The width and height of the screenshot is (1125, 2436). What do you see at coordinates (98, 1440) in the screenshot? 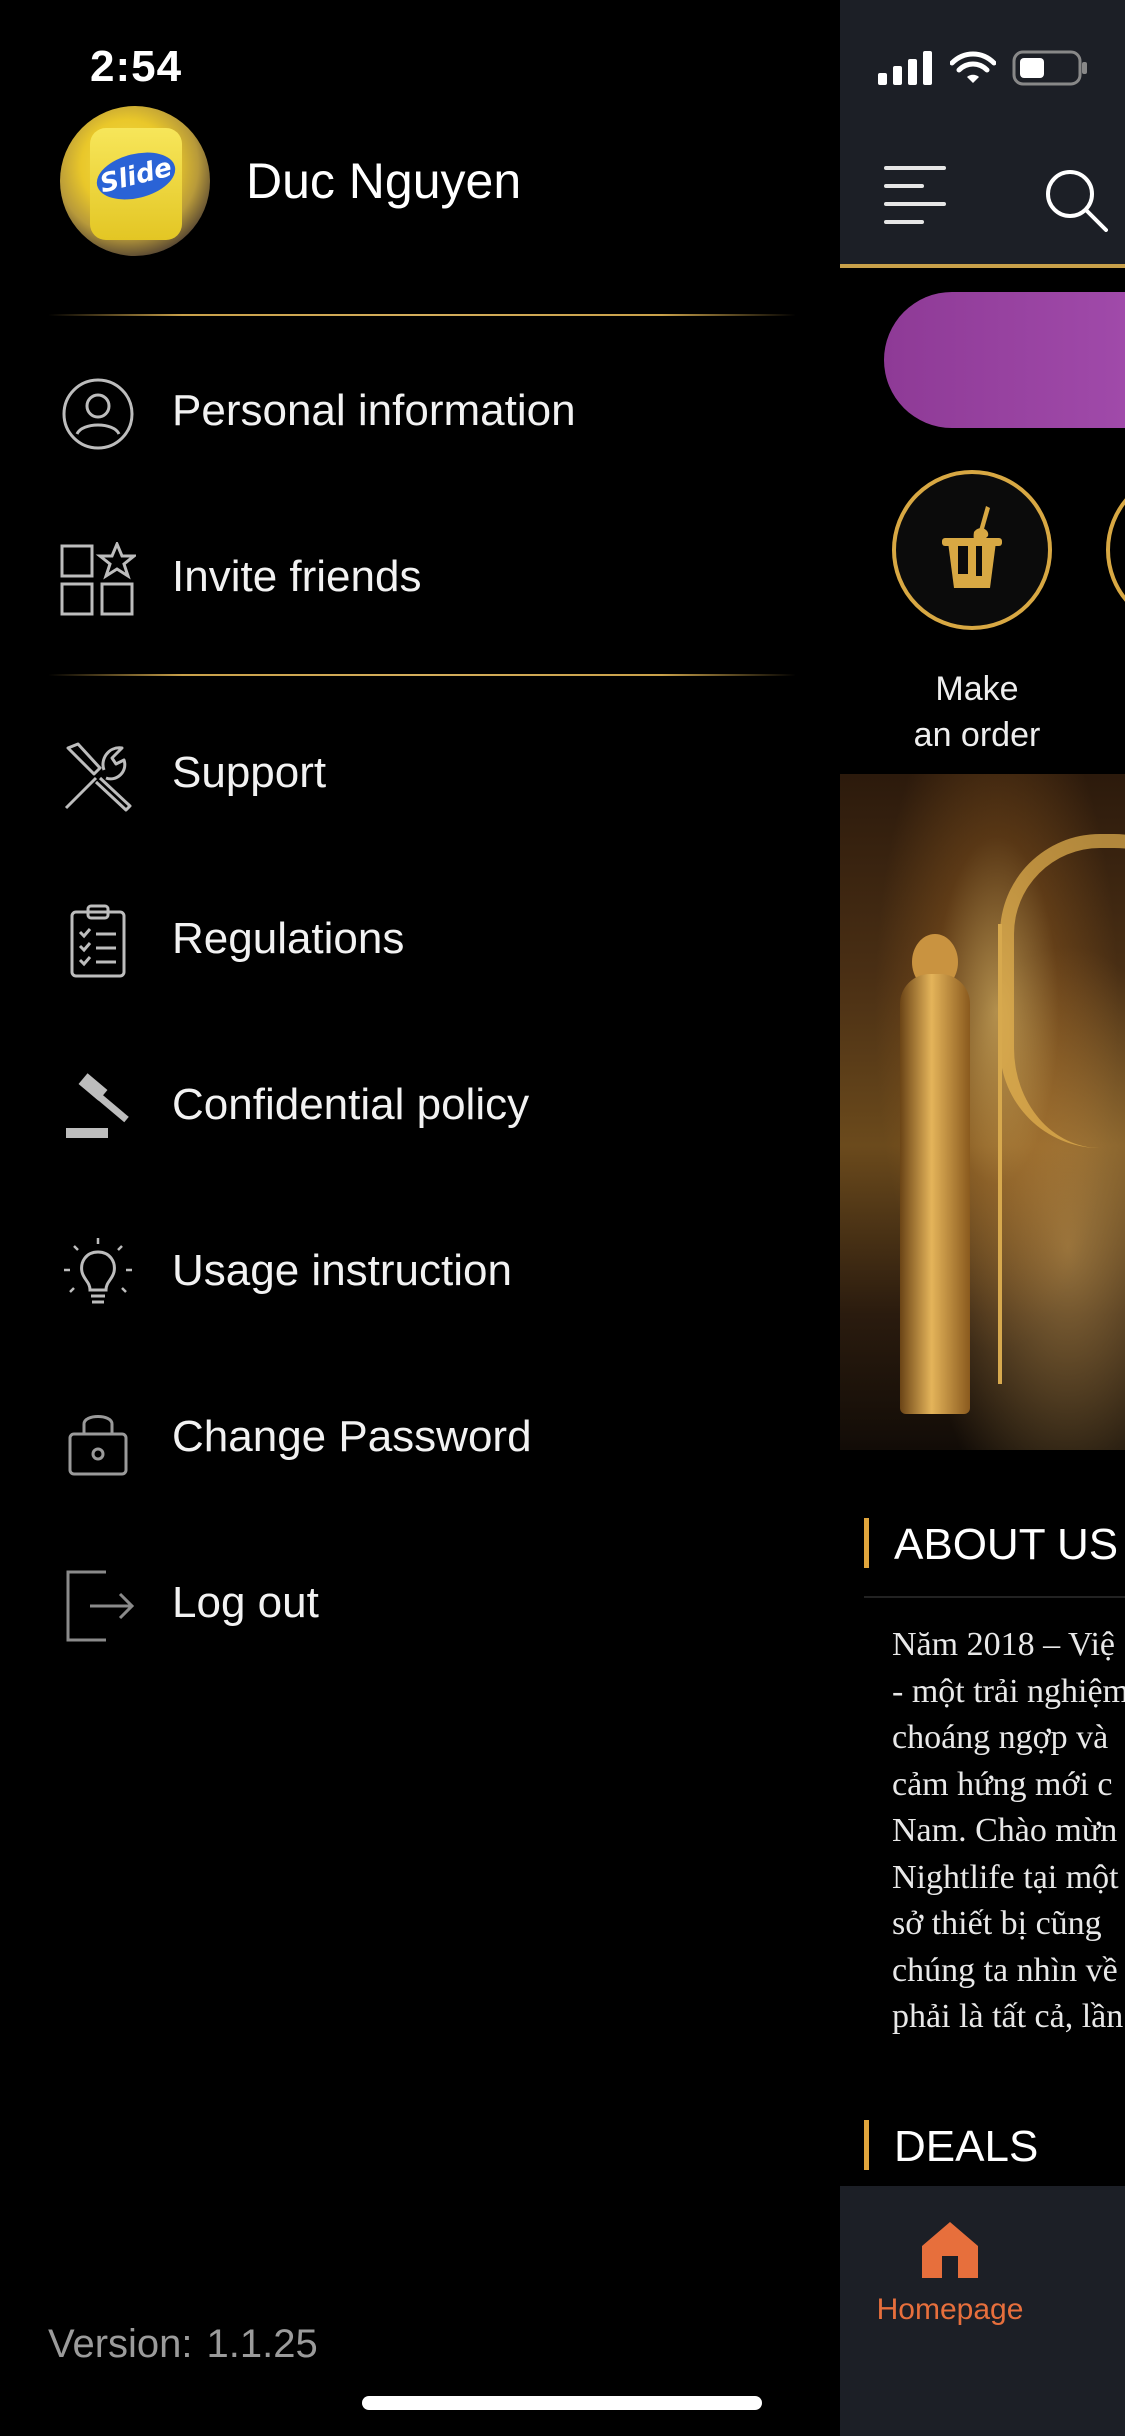
I see `lock-icon` at bounding box center [98, 1440].